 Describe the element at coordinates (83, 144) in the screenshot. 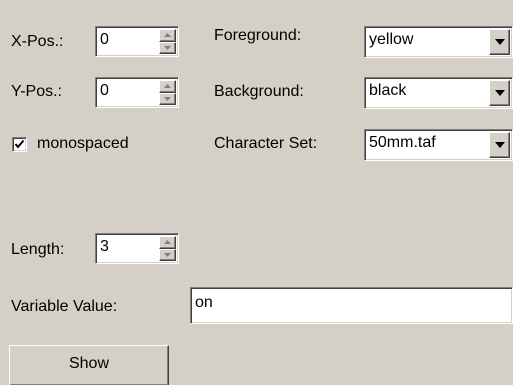

I see `monospaced-label: monospaced` at that location.